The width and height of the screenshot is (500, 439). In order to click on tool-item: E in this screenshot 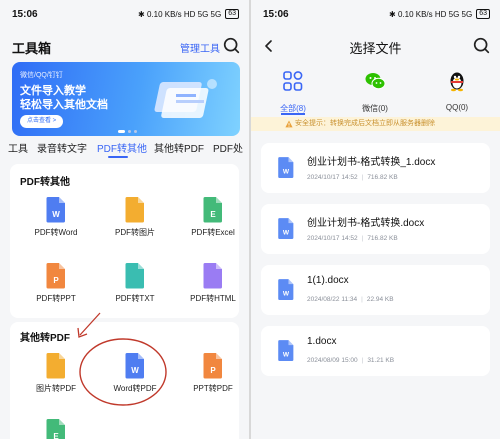, I will do `click(56, 428)`.